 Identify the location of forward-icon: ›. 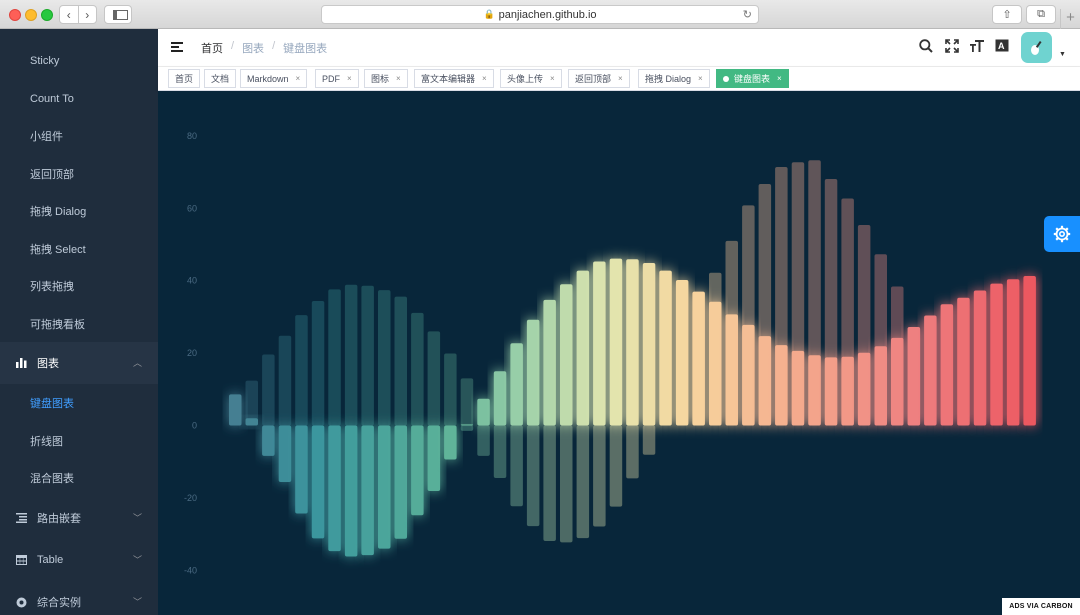
(88, 14).